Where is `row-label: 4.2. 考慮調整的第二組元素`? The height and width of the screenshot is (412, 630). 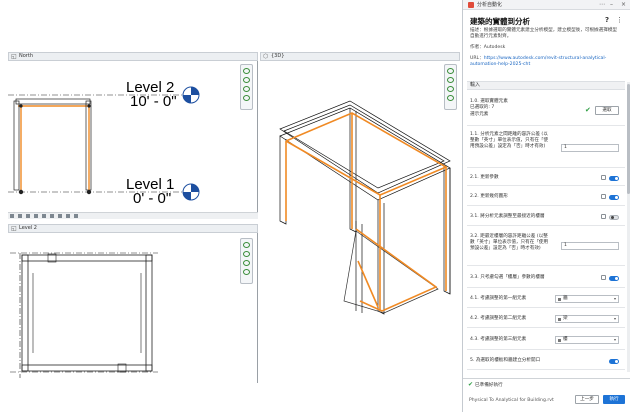
row-label: 4.2. 考慮調整的第二組元素 is located at coordinates (498, 318).